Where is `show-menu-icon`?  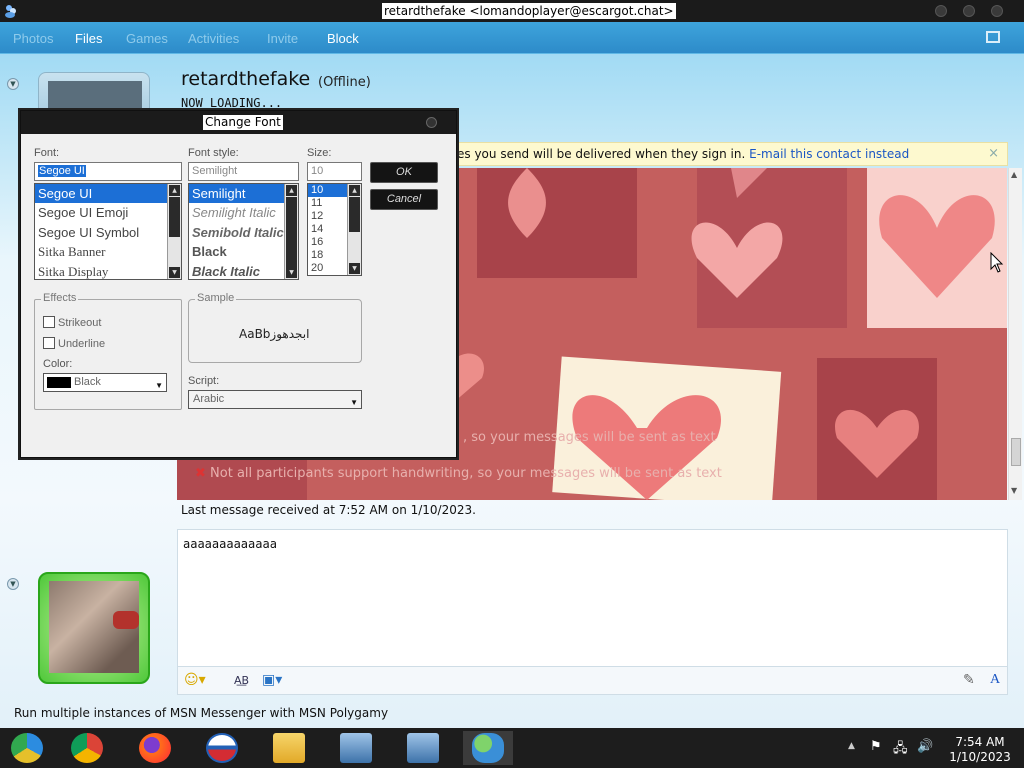
show-menu-icon is located at coordinates (993, 37).